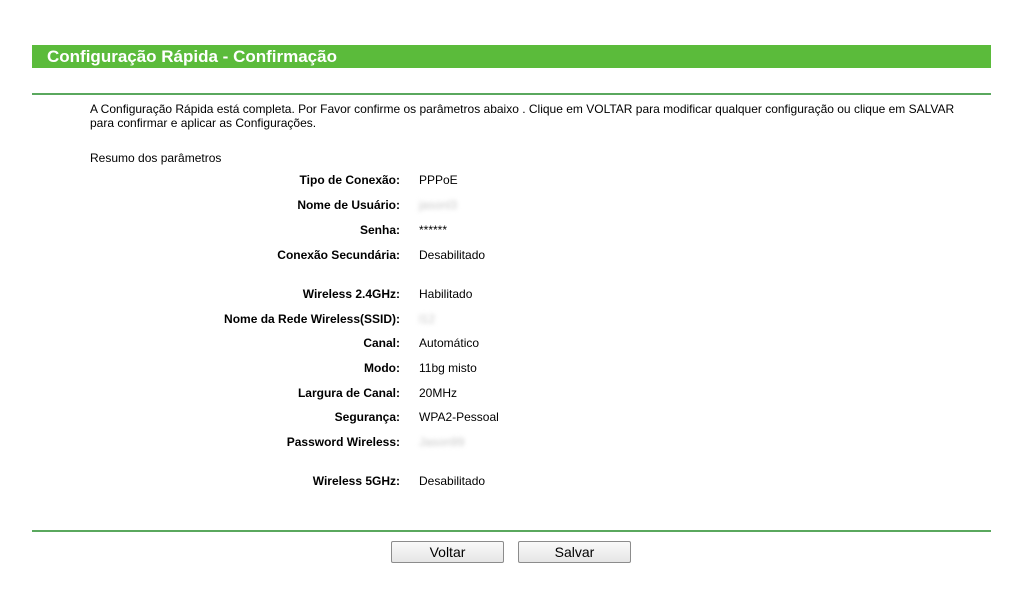  I want to click on wireless-5-value: Desabilitado, so click(452, 481).